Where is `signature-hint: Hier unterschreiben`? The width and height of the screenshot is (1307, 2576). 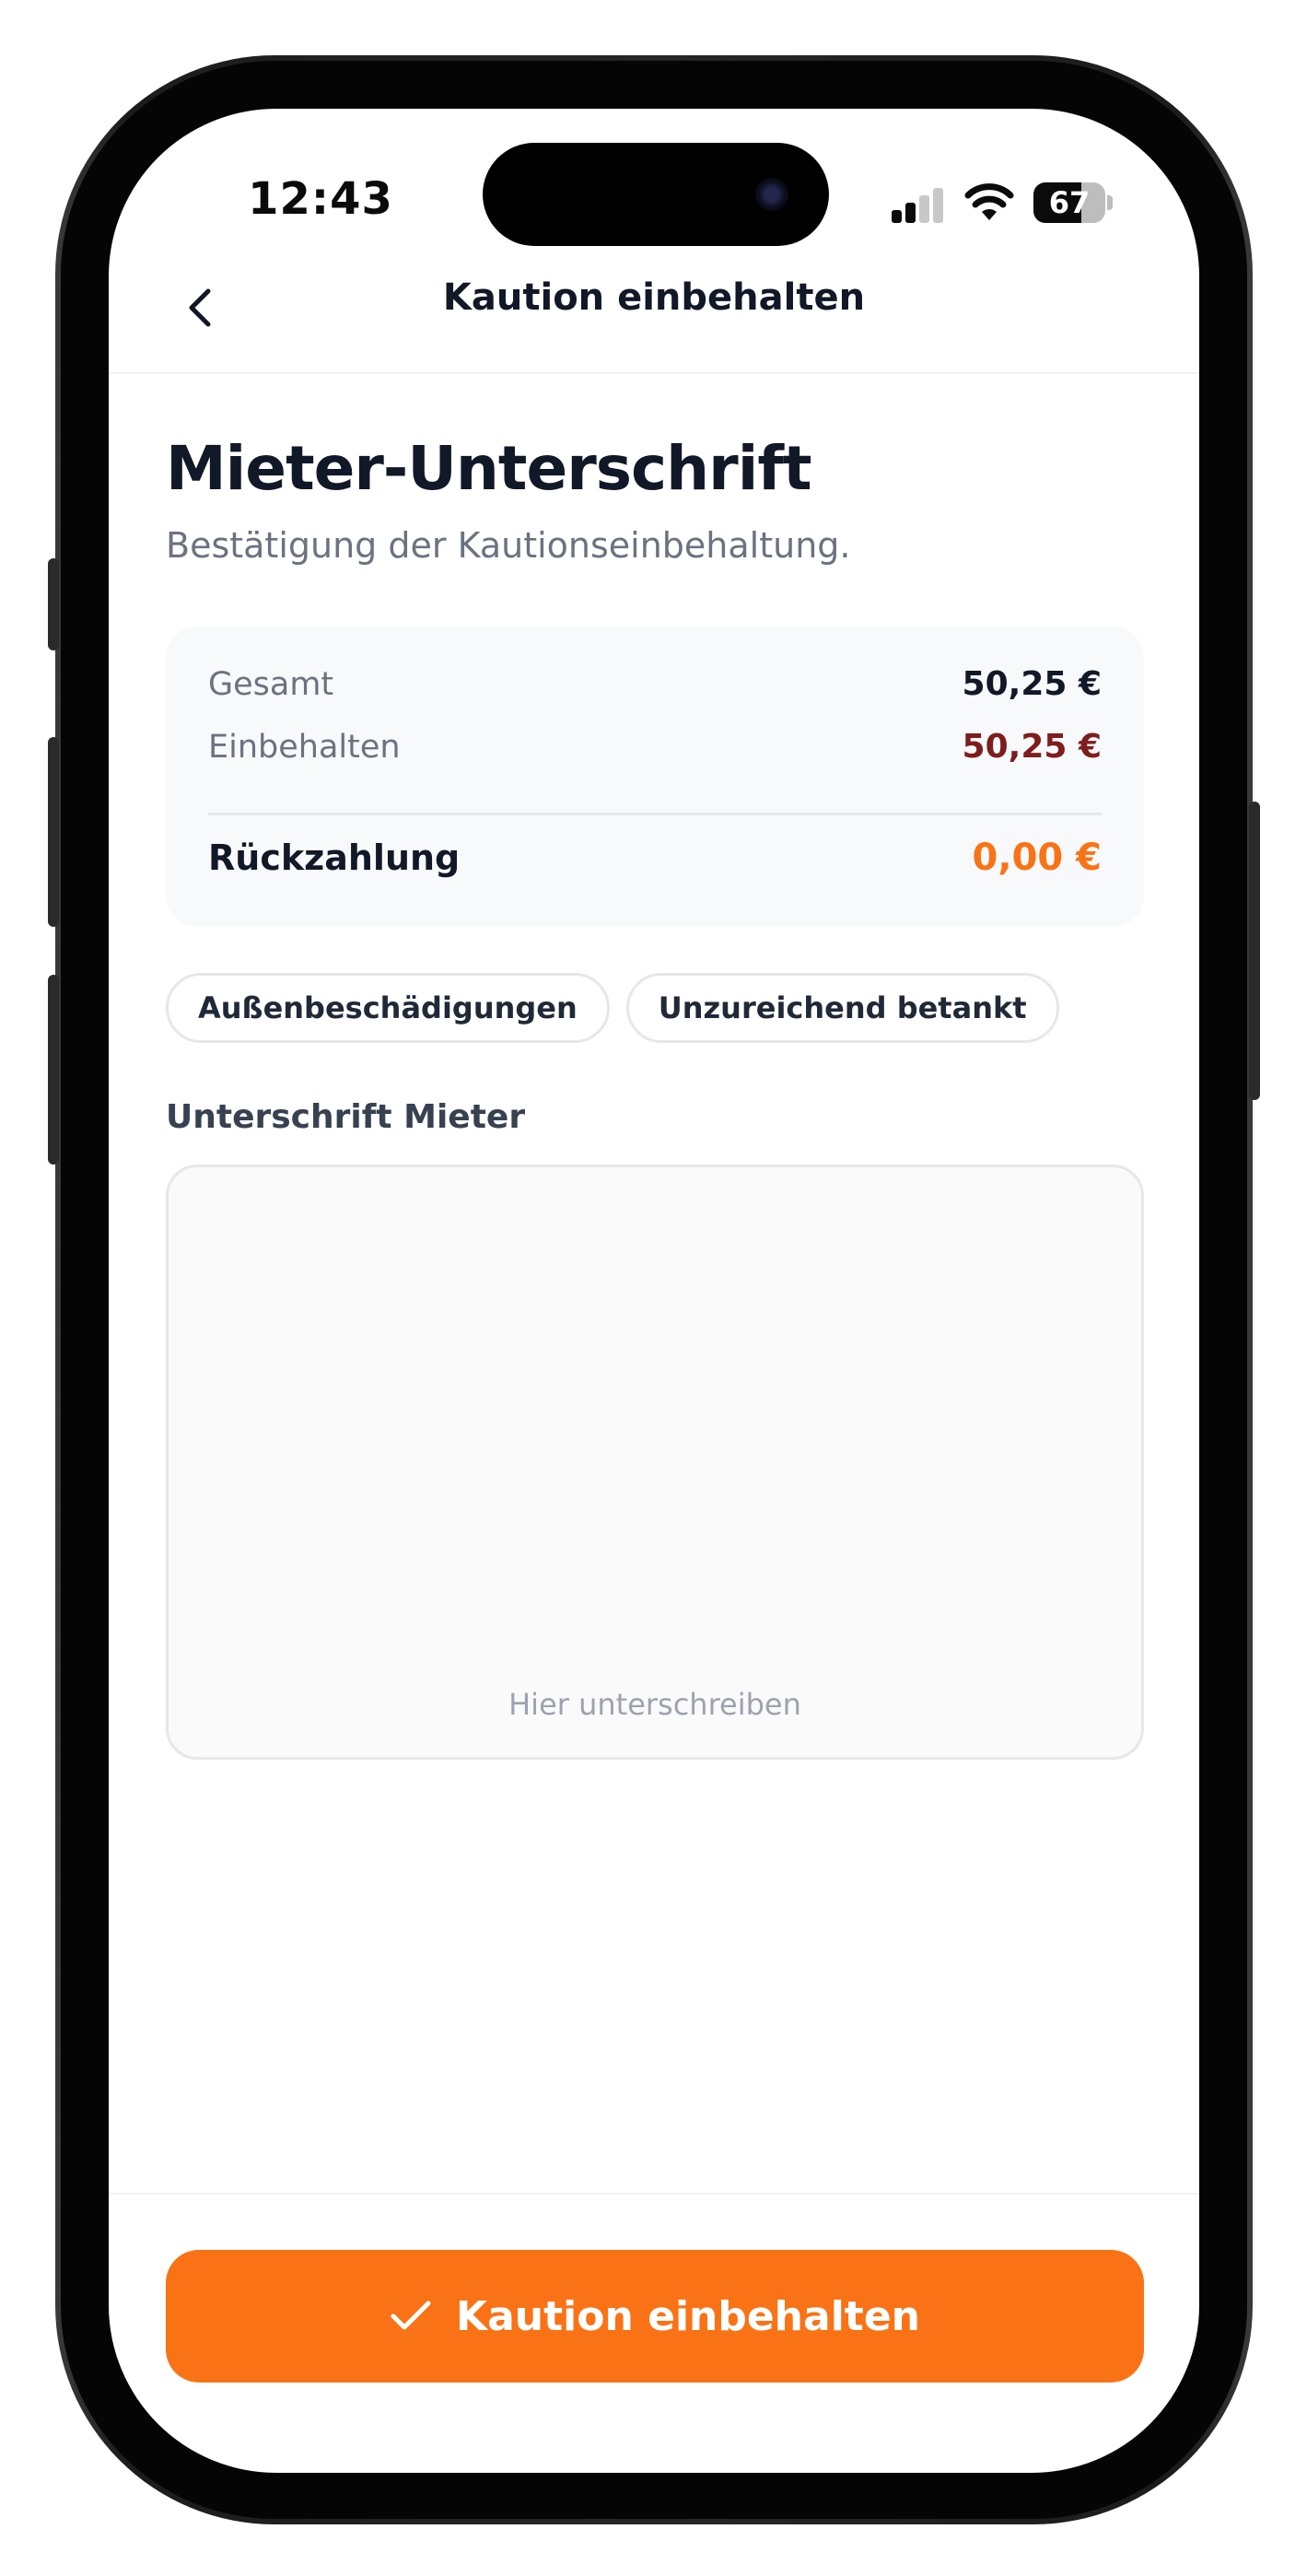
signature-hint: Hier unterschreiben is located at coordinates (654, 1704).